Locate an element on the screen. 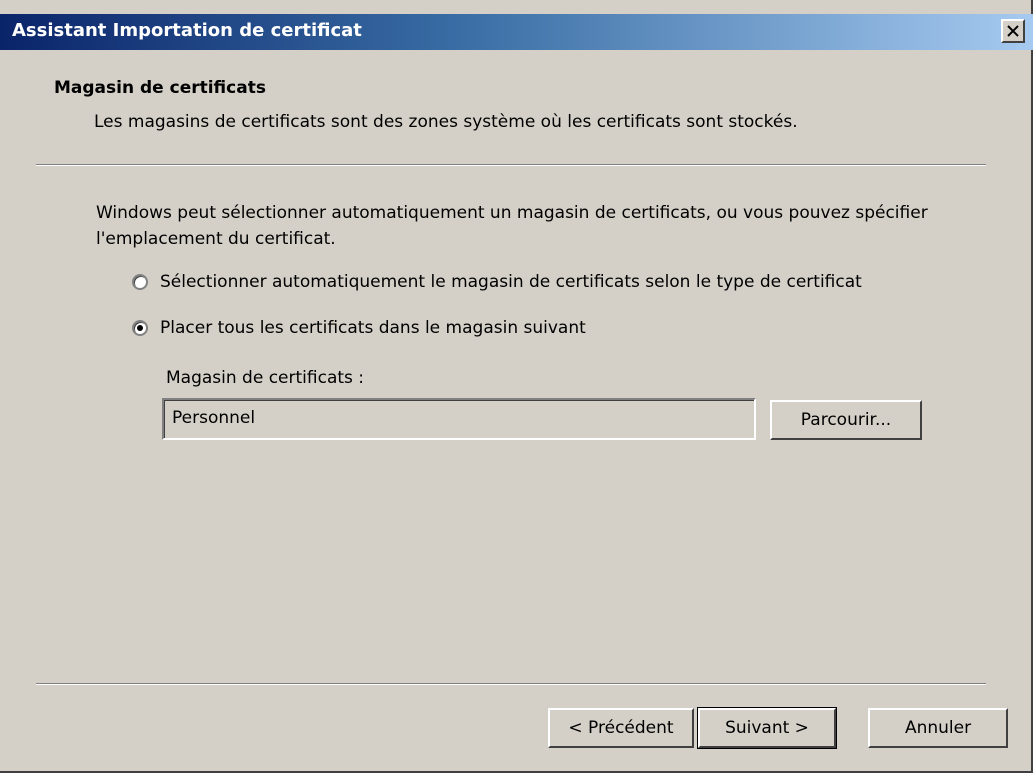 The height and width of the screenshot is (773, 1033). store-field: Personnel is located at coordinates (459, 419).